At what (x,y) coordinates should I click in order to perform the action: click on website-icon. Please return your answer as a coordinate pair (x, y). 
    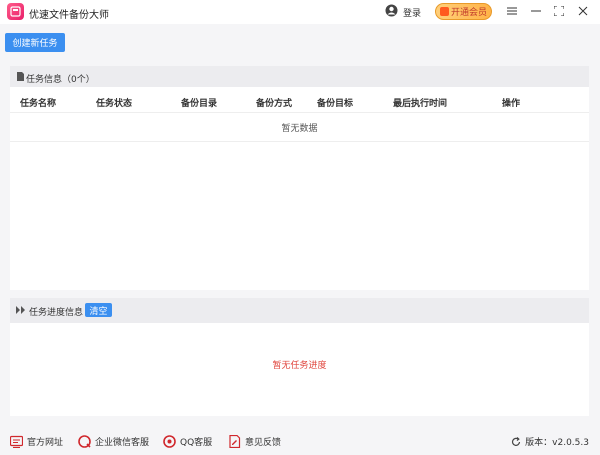
    Looking at the image, I should click on (16, 441).